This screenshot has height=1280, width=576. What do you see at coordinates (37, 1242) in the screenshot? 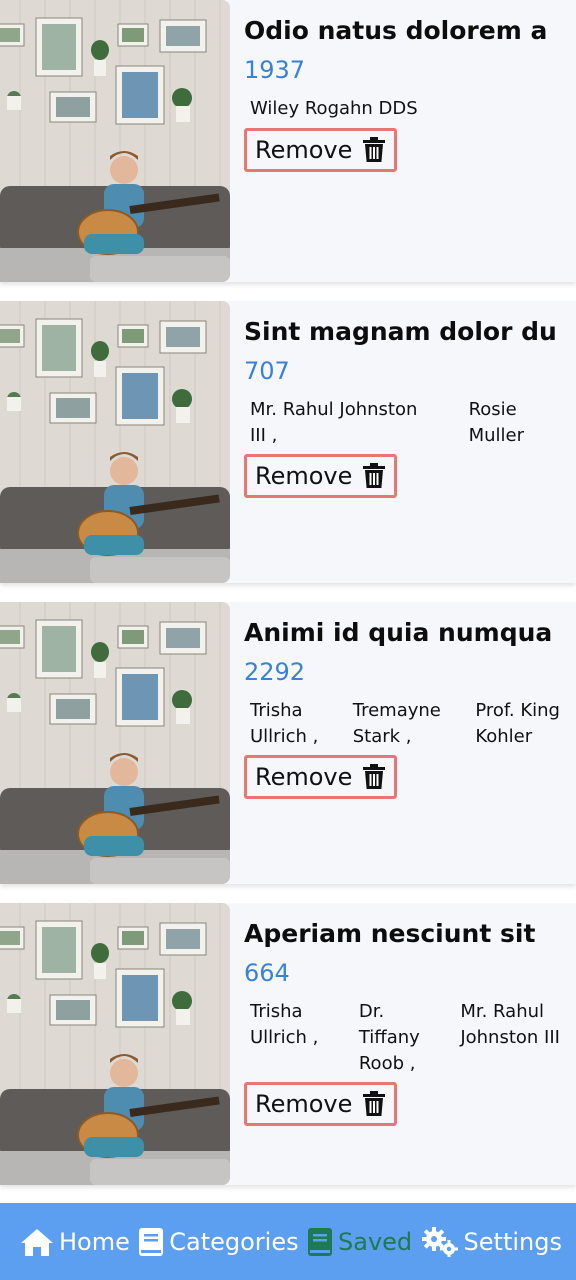
I see `home-icon` at bounding box center [37, 1242].